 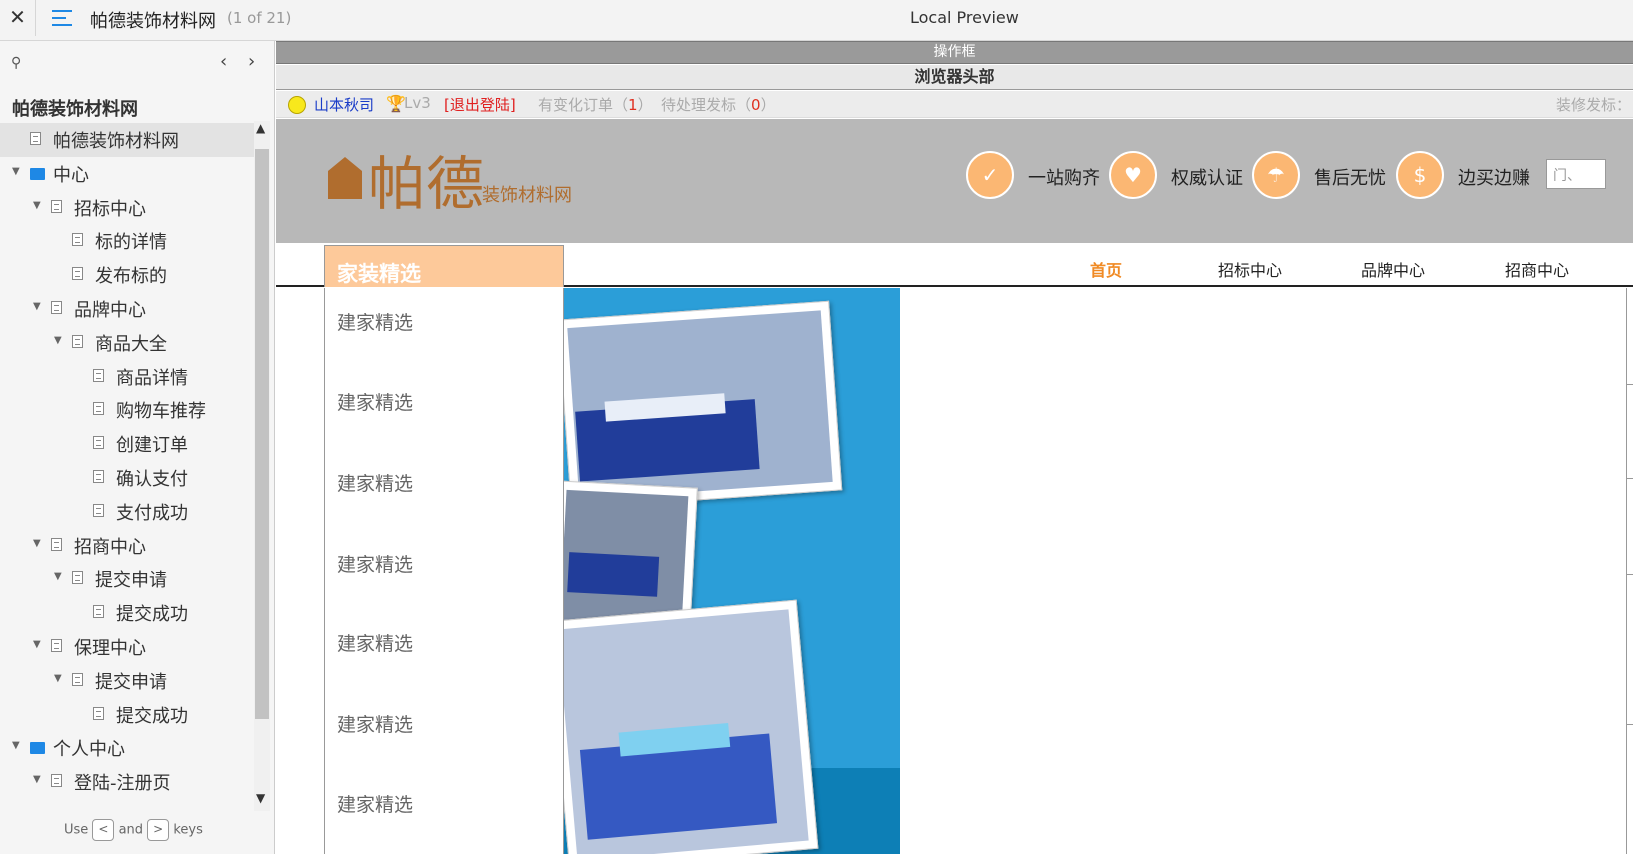 I want to click on tree-item-label: 个人中心, so click(x=89, y=750).